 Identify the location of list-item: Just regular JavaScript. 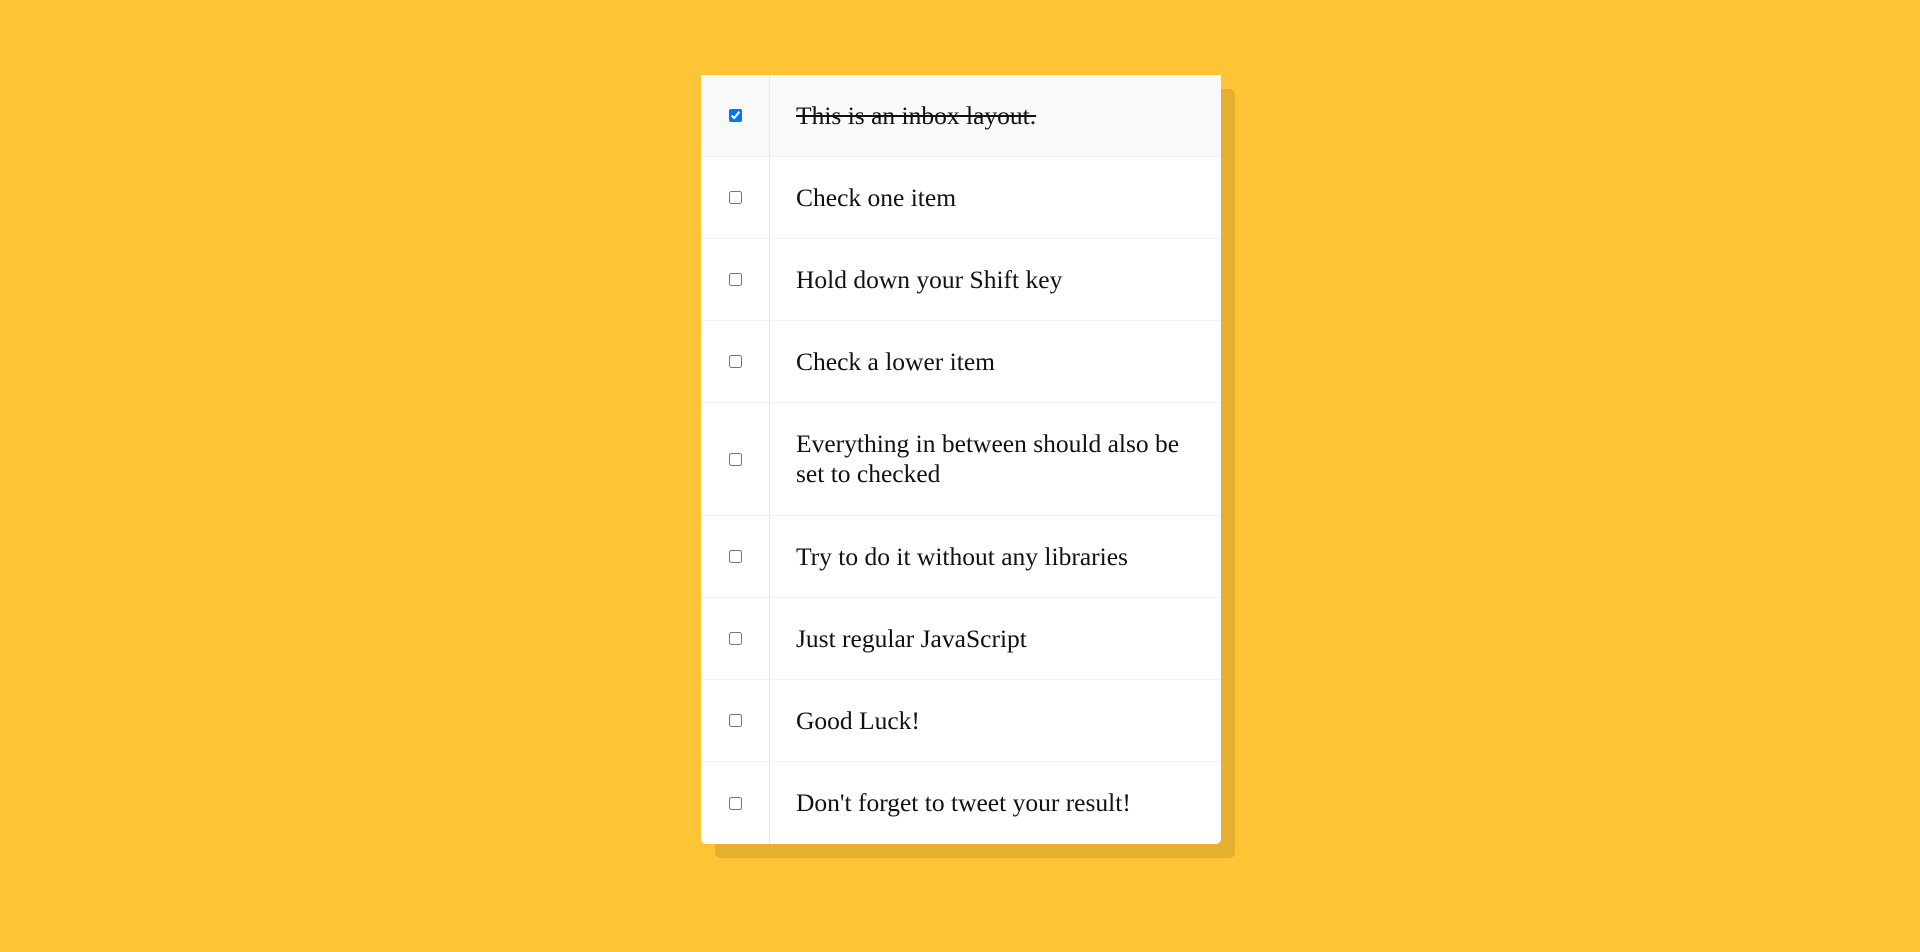
(961, 639).